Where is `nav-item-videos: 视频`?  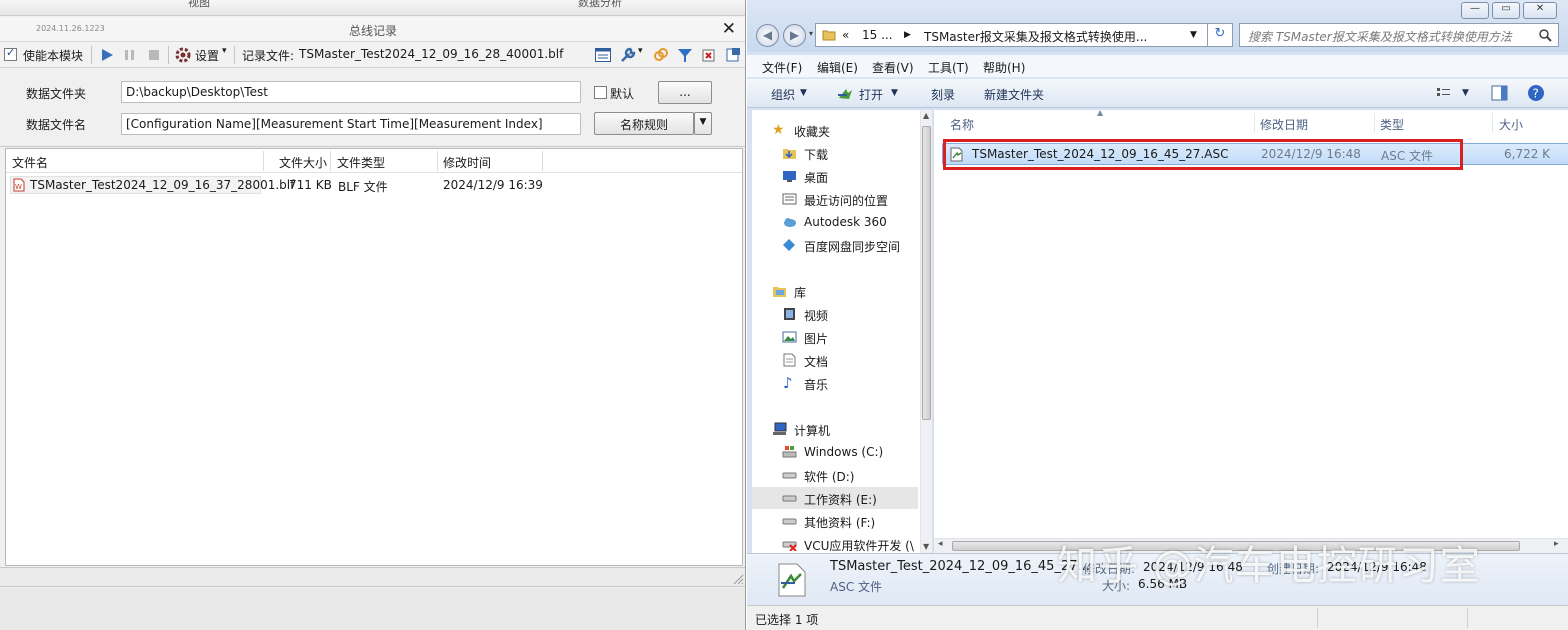
nav-item-videos: 视频 is located at coordinates (835, 314).